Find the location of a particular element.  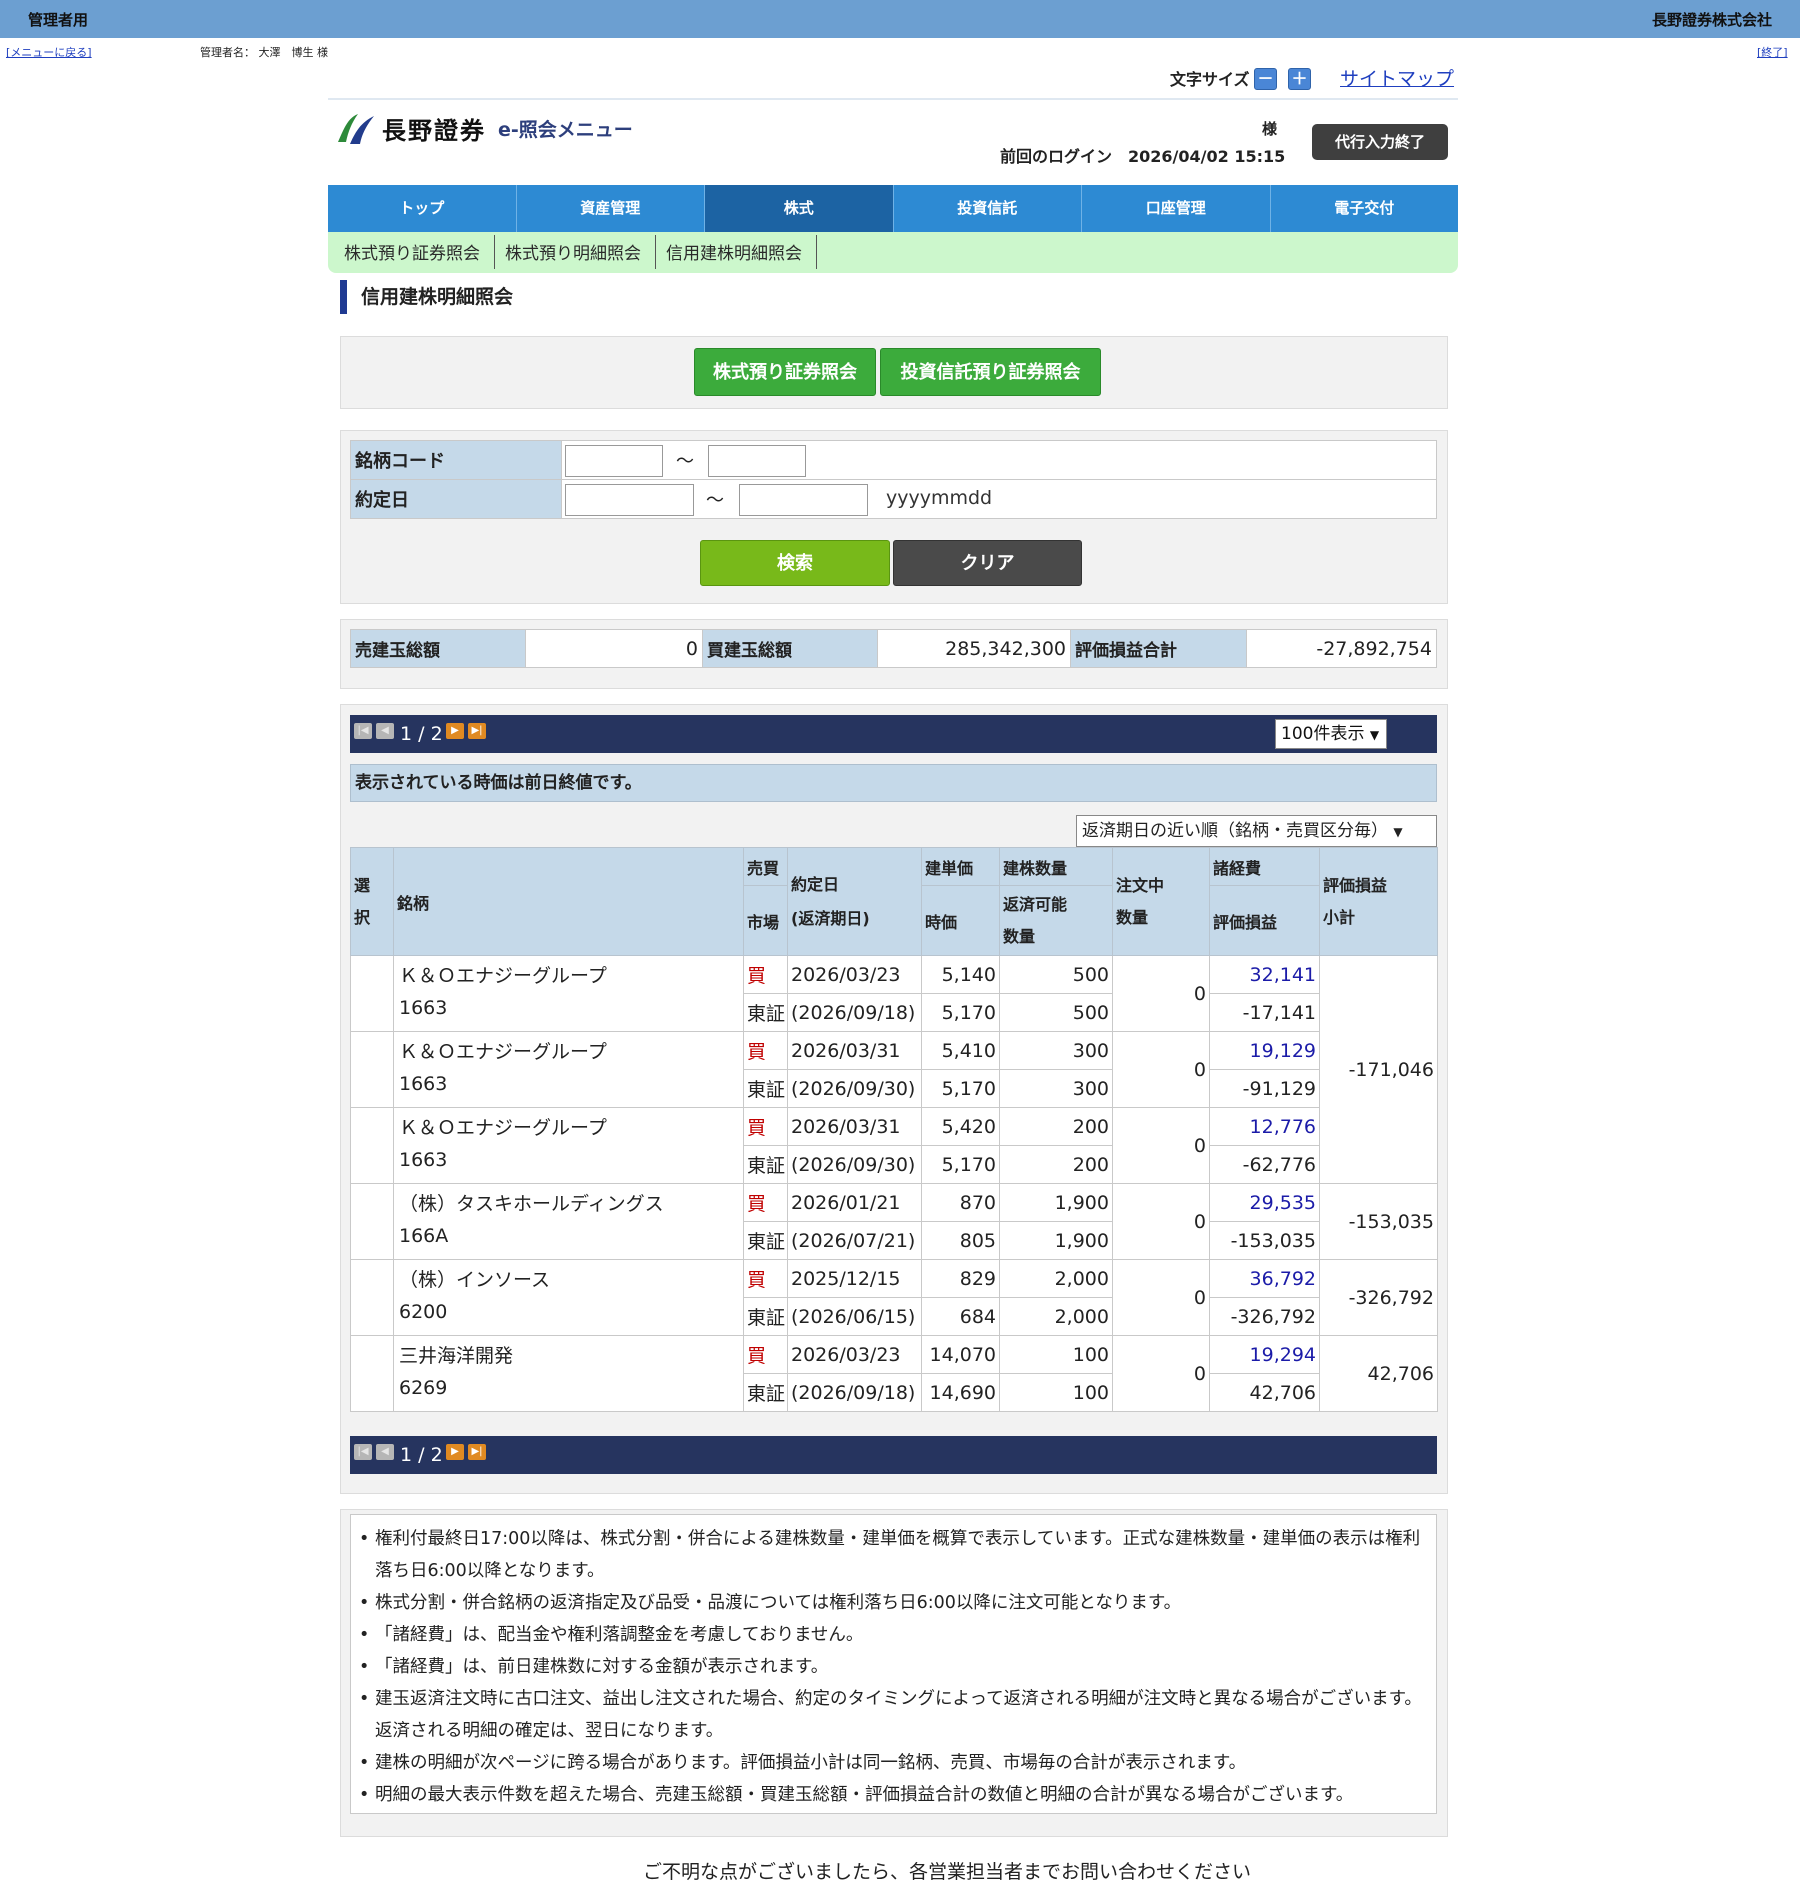

stock-code: 6269 is located at coordinates (423, 1388).